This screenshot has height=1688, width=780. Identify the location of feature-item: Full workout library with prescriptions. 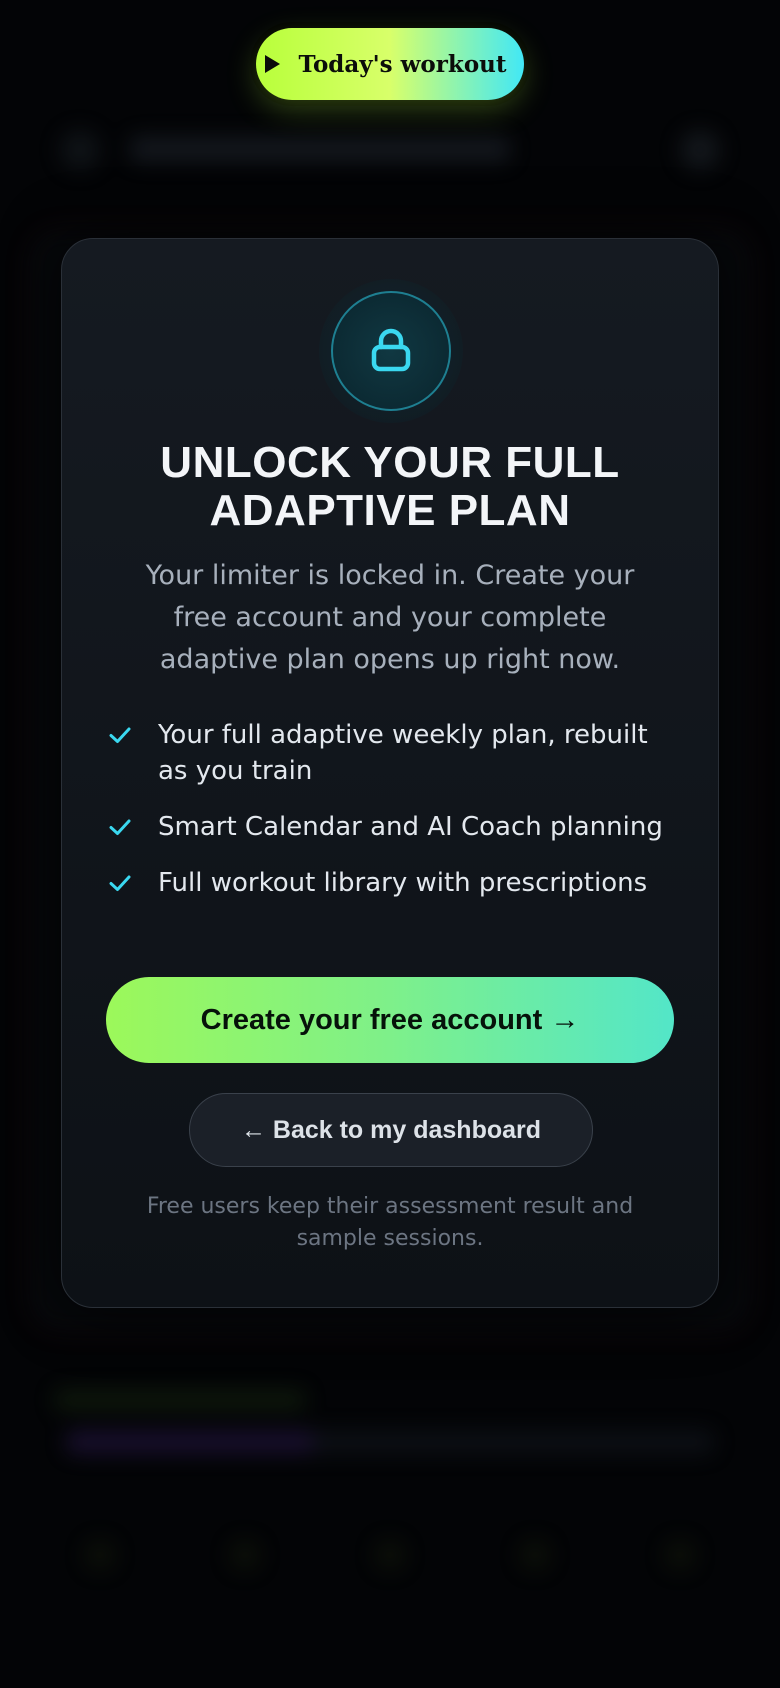
(393, 883).